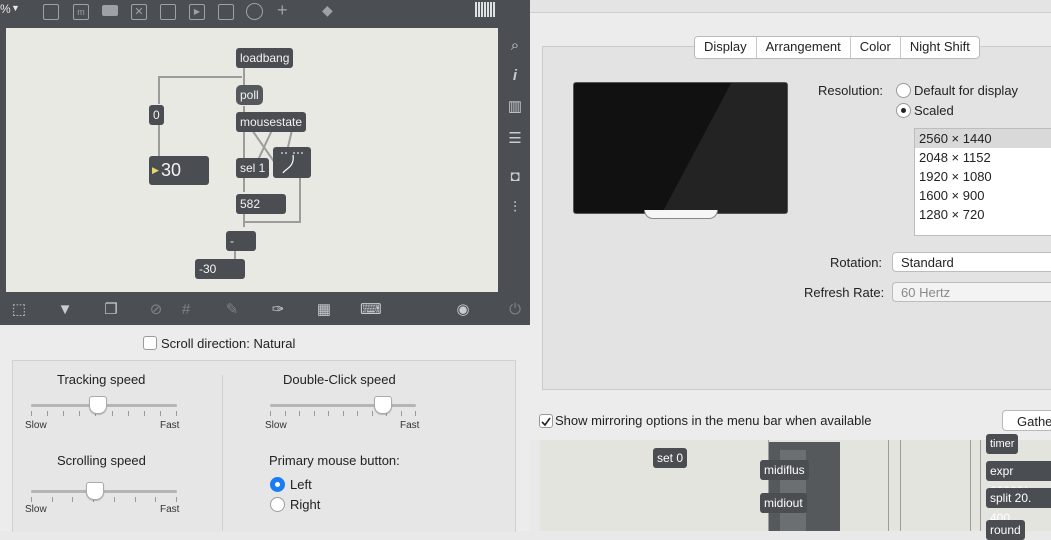 The width and height of the screenshot is (1051, 540). I want to click on primary-mouse-button-label: Primary mouse button:, so click(334, 460).